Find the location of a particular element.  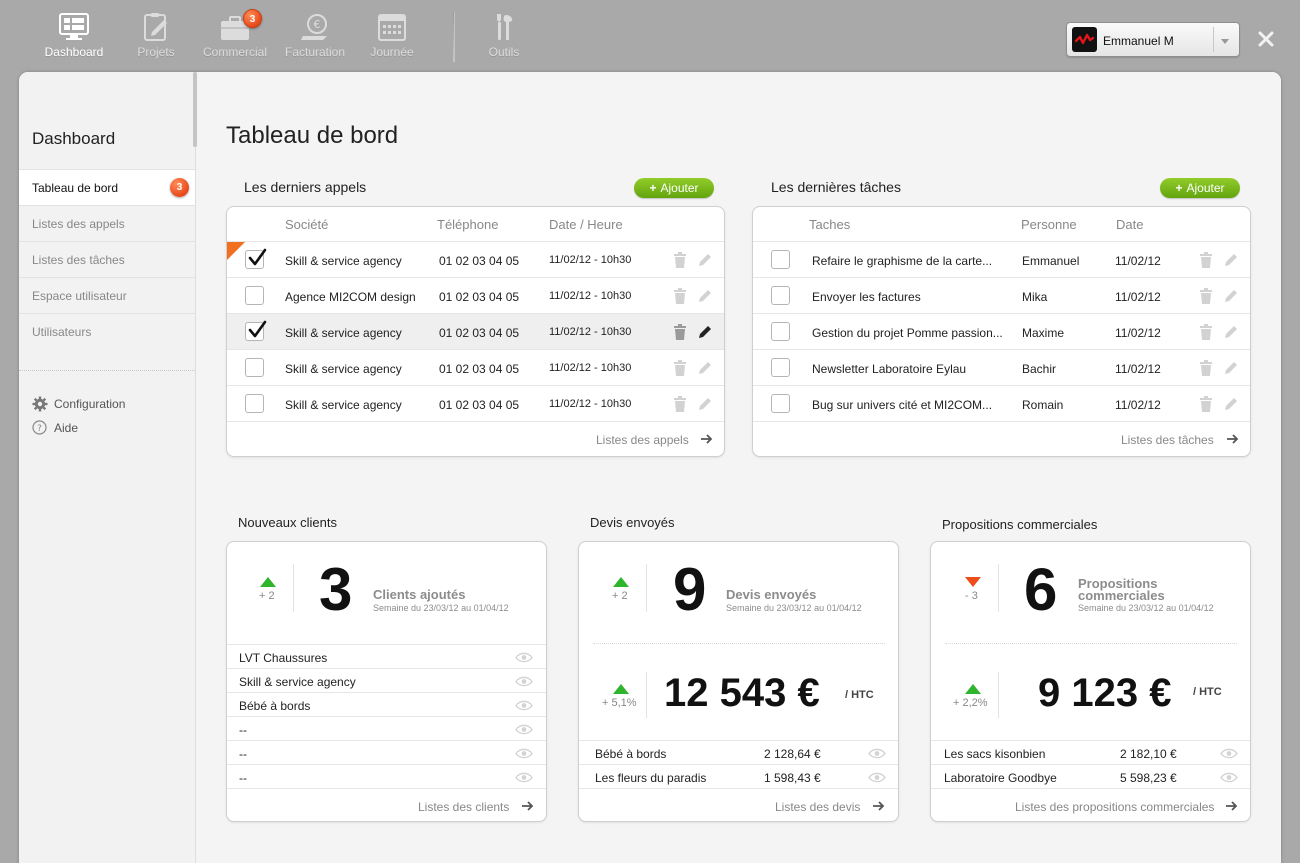

column-header: Date is located at coordinates (1129, 224).